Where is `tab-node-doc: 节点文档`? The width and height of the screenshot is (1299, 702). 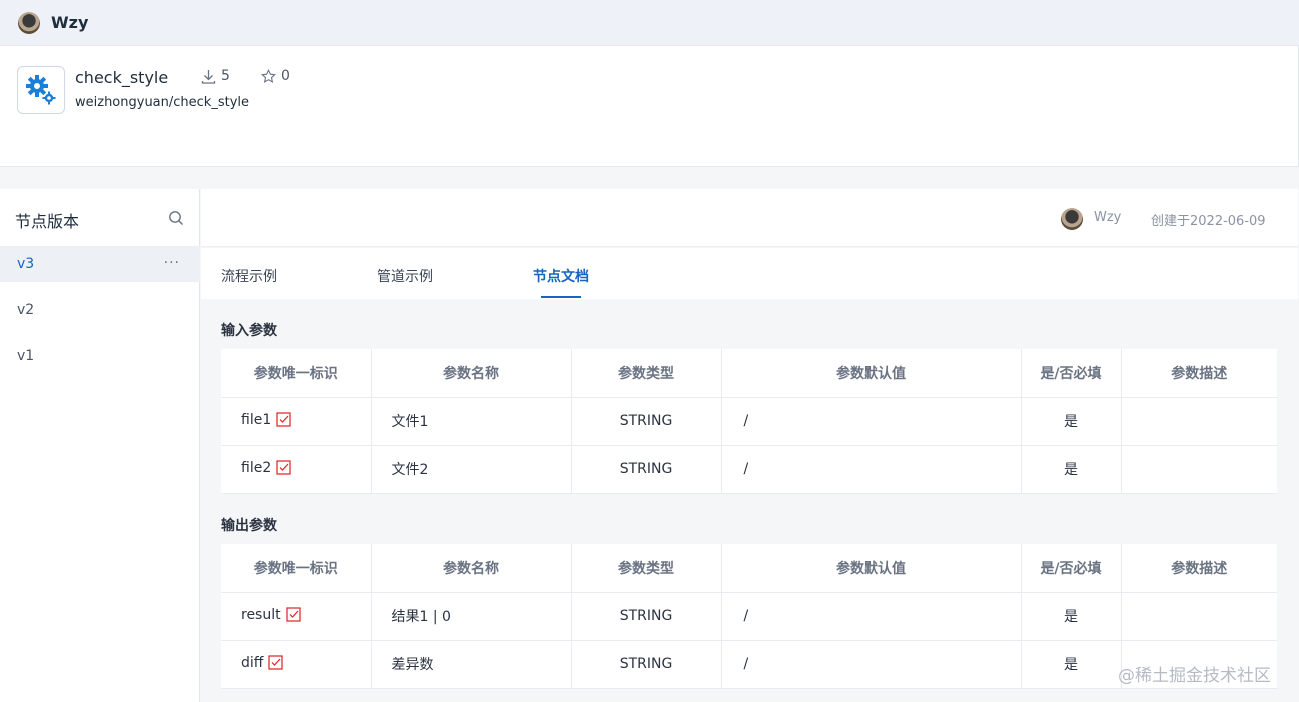
tab-node-doc: 节点文档 is located at coordinates (561, 276).